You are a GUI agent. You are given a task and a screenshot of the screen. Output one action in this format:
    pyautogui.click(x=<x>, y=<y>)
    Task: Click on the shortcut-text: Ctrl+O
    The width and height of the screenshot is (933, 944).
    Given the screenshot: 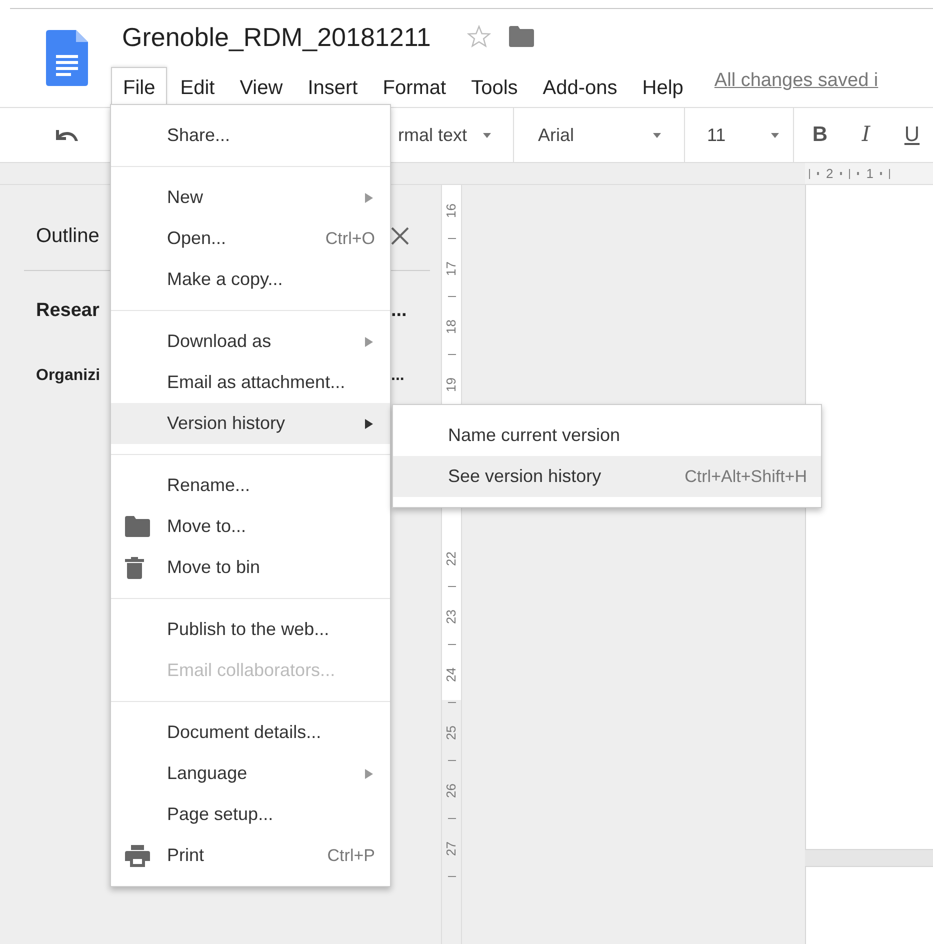 What is the action you would take?
    pyautogui.click(x=350, y=239)
    